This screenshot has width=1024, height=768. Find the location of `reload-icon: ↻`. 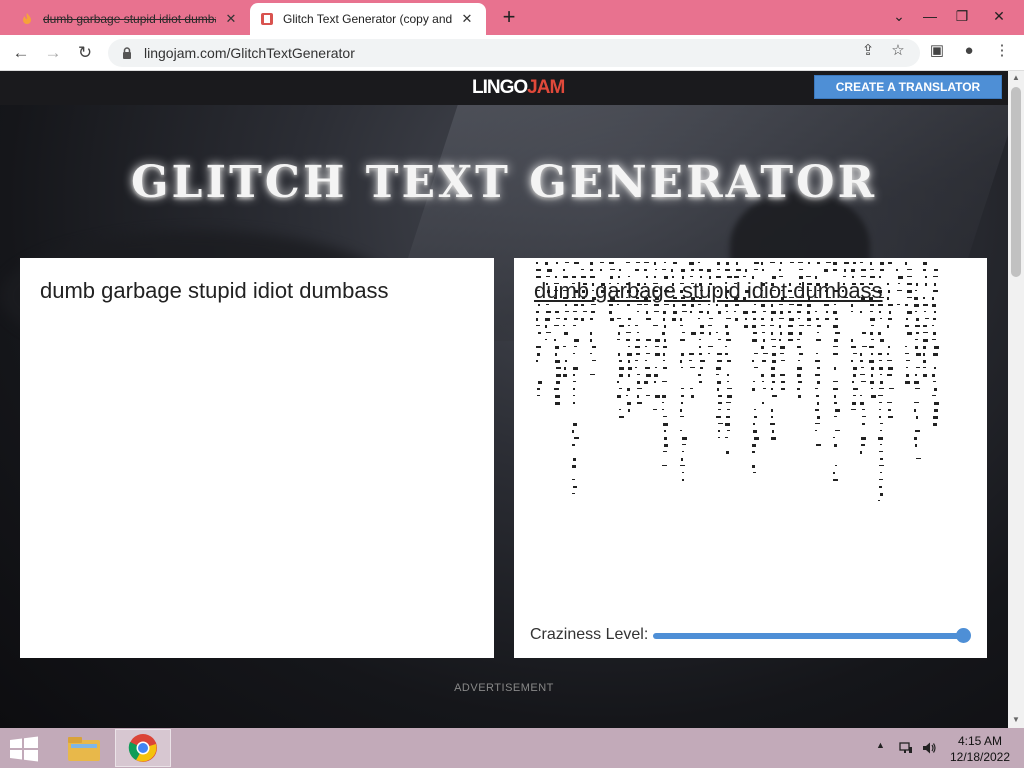

reload-icon: ↻ is located at coordinates (85, 53).